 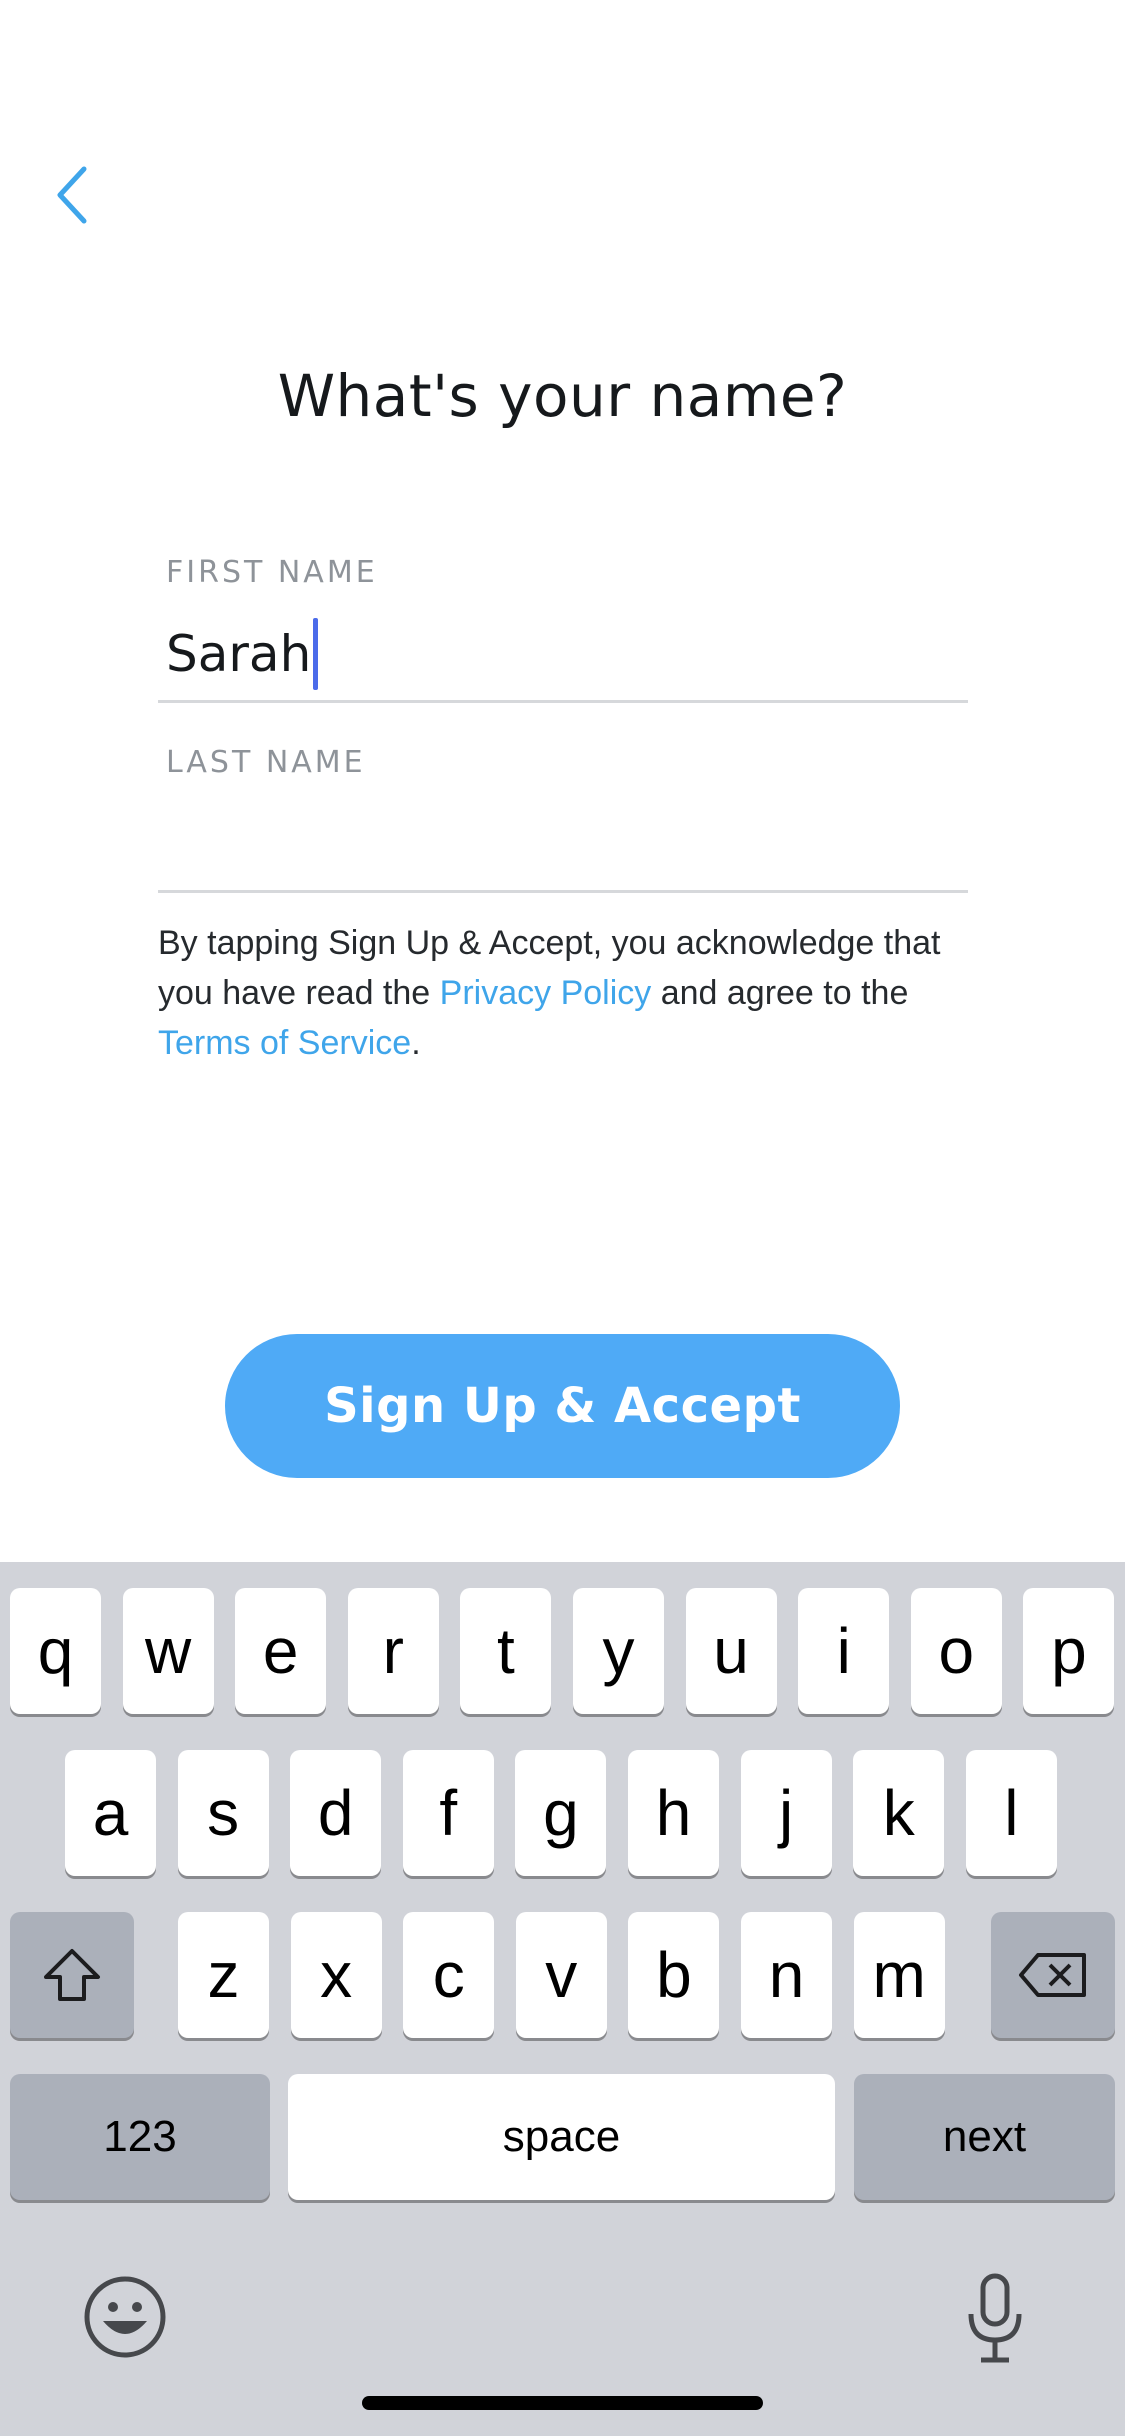 I want to click on key-o: o, so click(x=956, y=1651).